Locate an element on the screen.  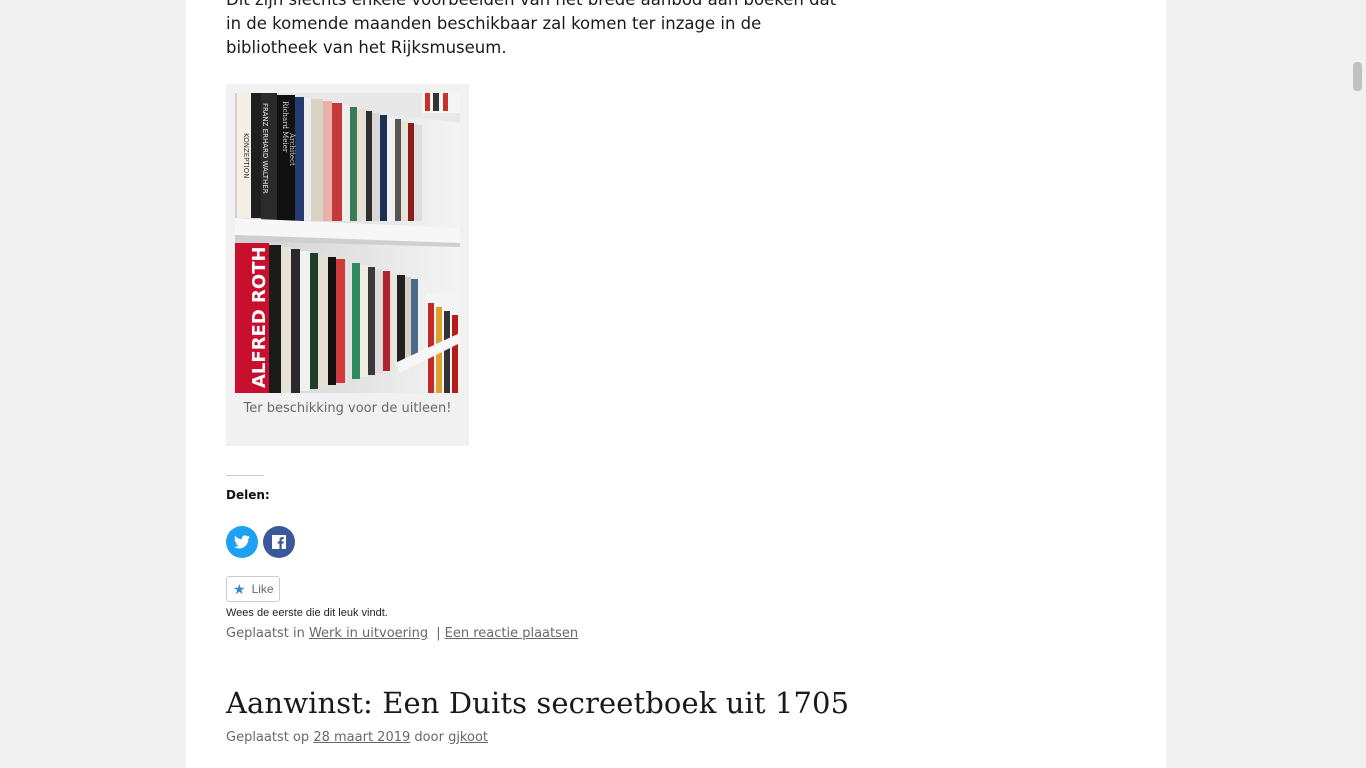
svg-text: Richard Meier is located at coordinates (285, 127).